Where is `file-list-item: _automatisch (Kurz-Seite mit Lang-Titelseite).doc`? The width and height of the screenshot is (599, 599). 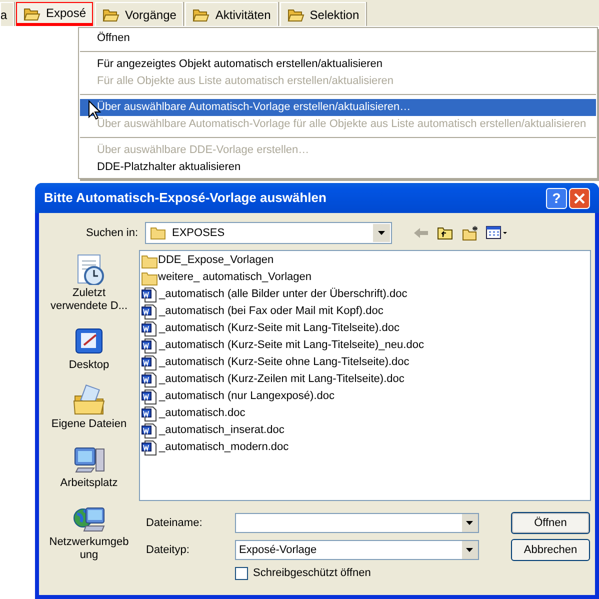
file-list-item: _automatisch (Kurz-Seite mit Lang-Titelseite).doc is located at coordinates (365, 328).